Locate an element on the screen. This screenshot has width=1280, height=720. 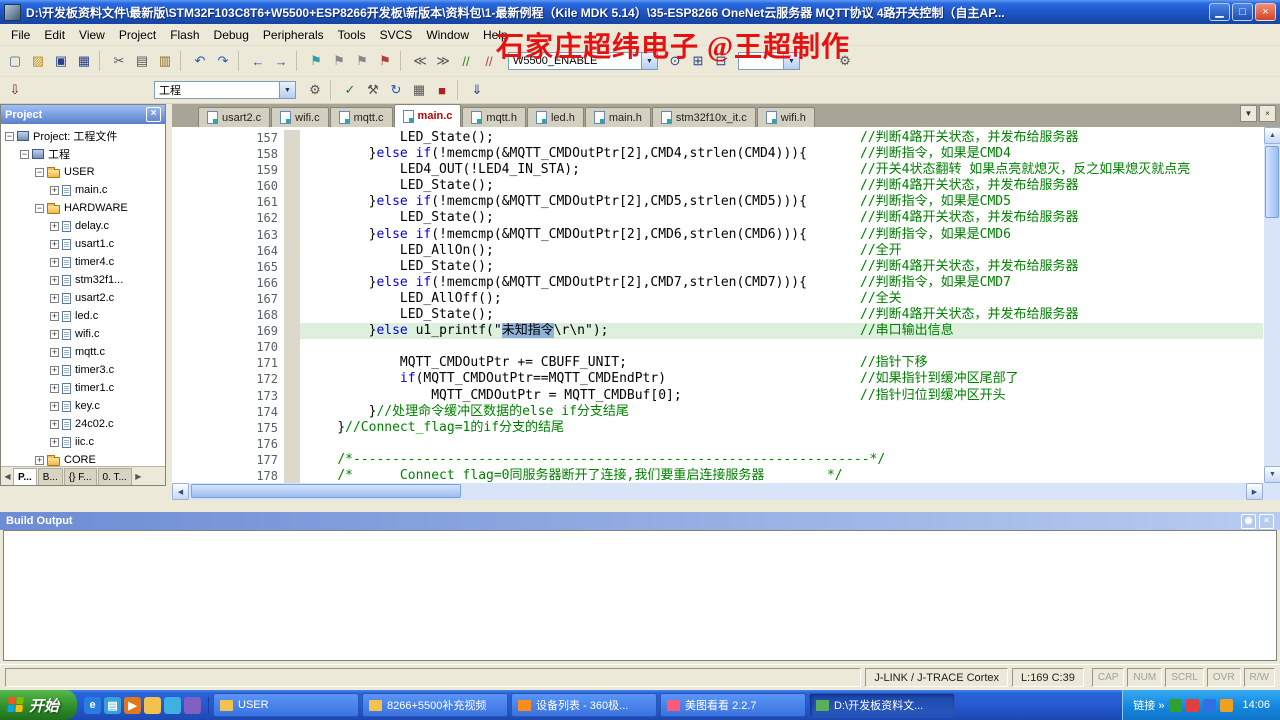
menu-item-tools: Tools is located at coordinates (352, 35).